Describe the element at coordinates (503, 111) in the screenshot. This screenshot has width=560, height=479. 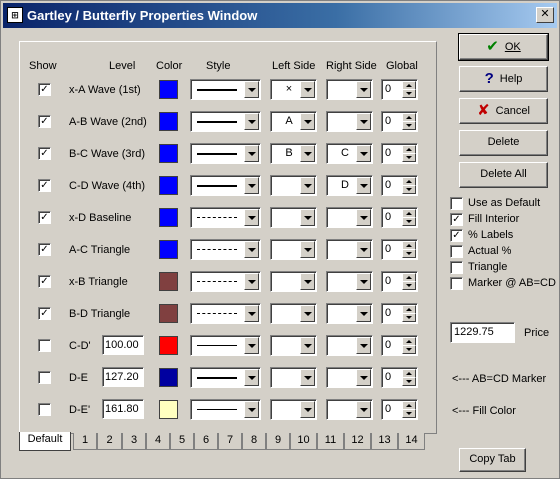
I see `cancel-button: ✘ Cancel` at that location.